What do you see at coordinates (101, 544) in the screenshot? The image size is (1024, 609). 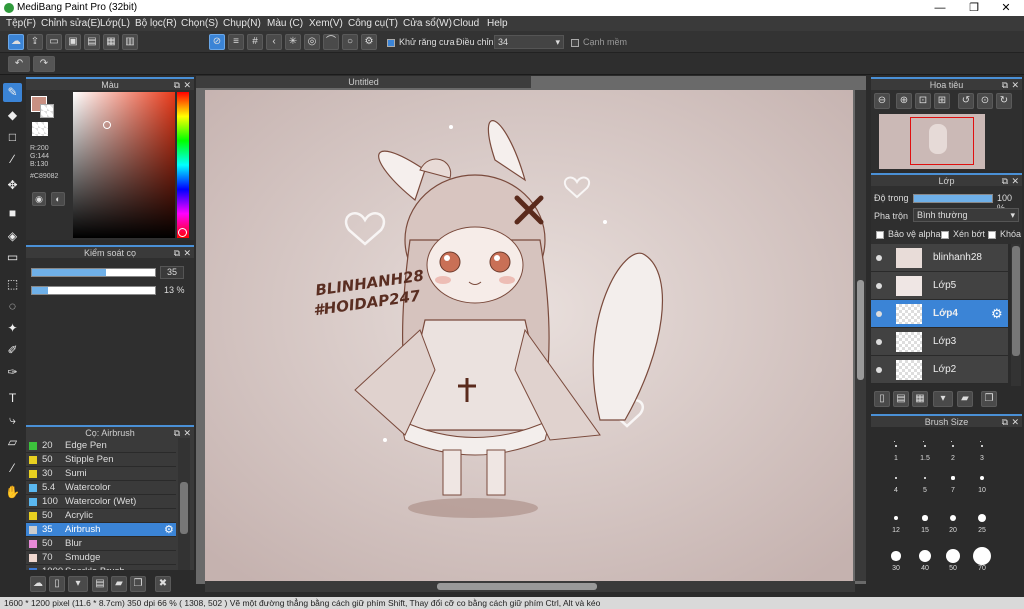 I see `brush-list-item: 50 Blur` at bounding box center [101, 544].